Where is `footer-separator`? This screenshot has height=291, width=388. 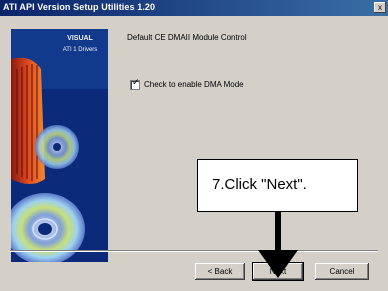 footer-separator is located at coordinates (194, 251).